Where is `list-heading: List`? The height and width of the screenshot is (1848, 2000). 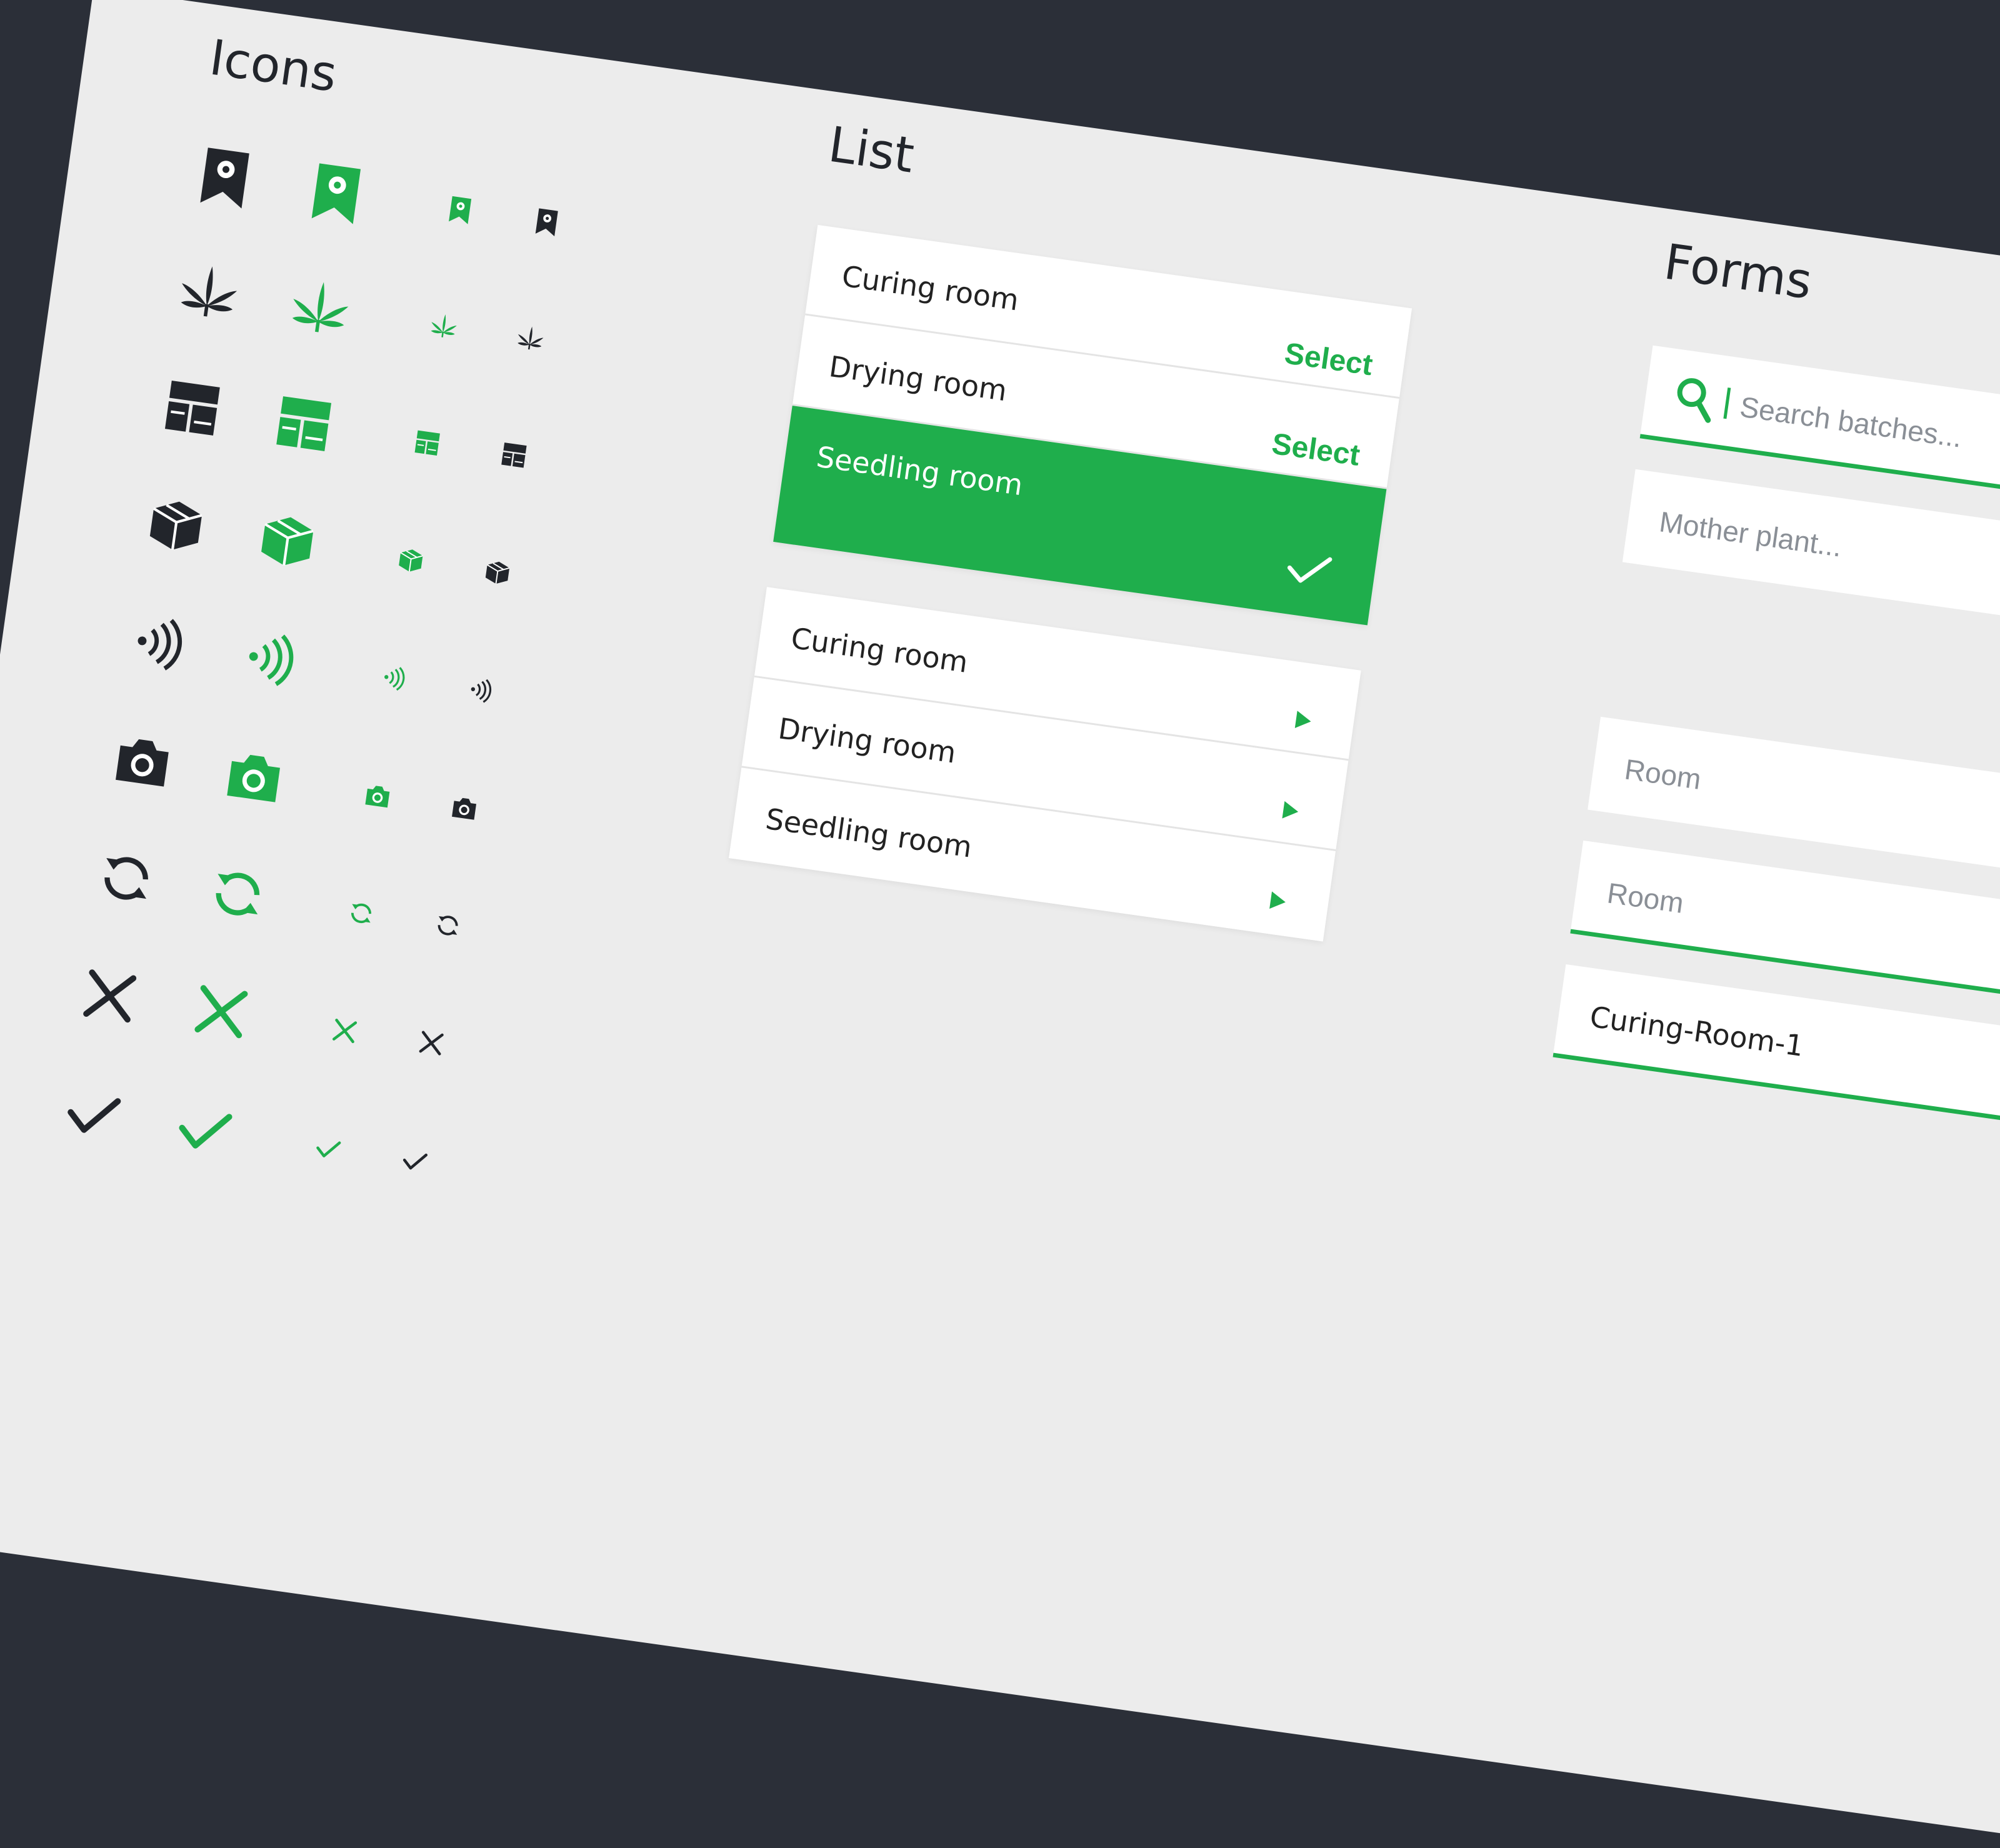
list-heading: List is located at coordinates (871, 150).